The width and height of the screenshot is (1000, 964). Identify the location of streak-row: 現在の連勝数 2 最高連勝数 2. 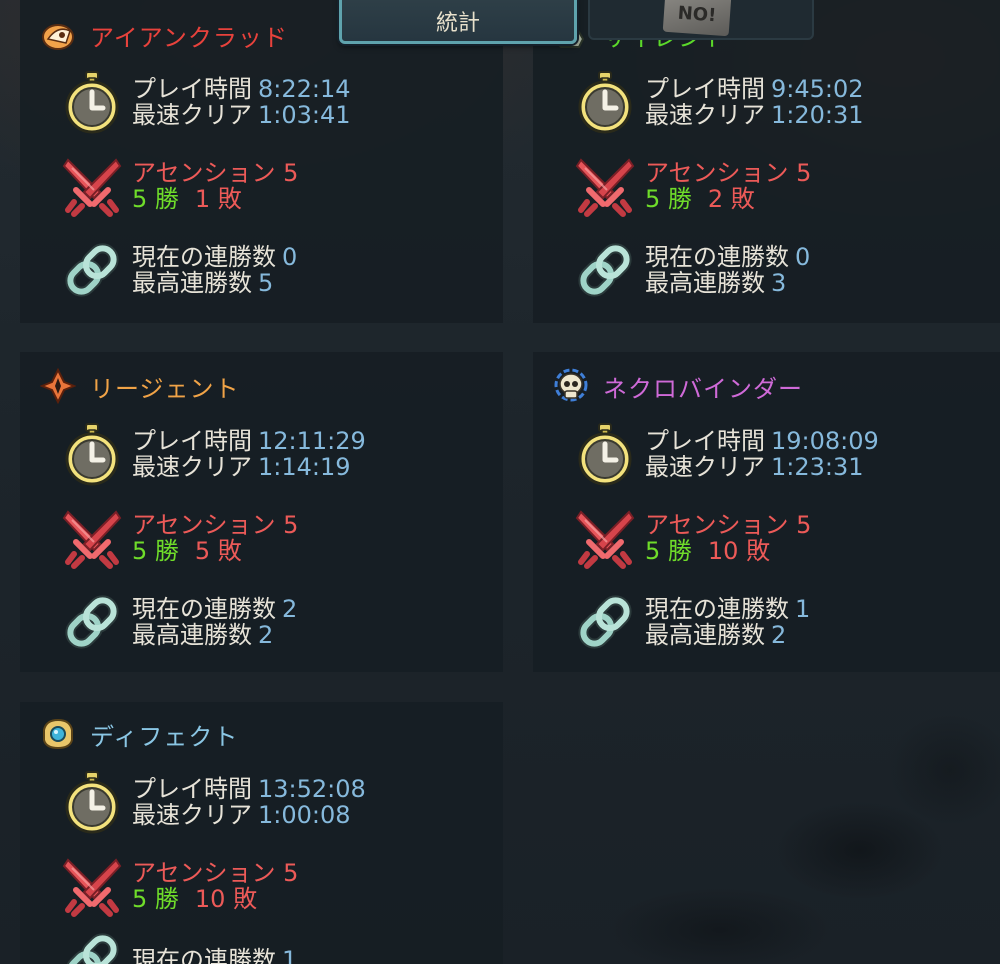
(178, 622).